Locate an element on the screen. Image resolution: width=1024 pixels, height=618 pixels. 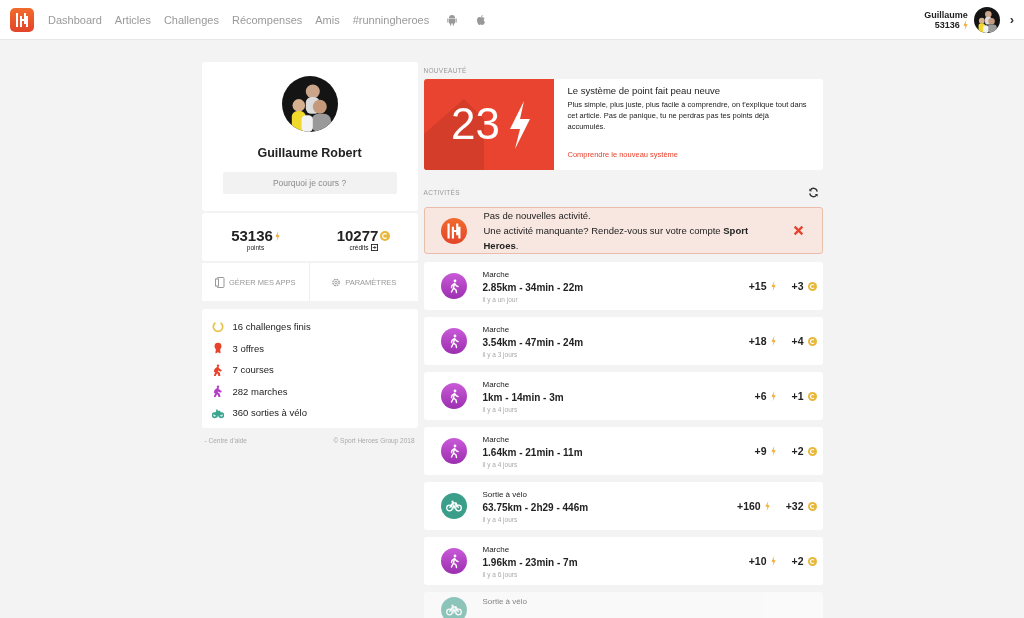
apple-icon is located at coordinates (481, 19).